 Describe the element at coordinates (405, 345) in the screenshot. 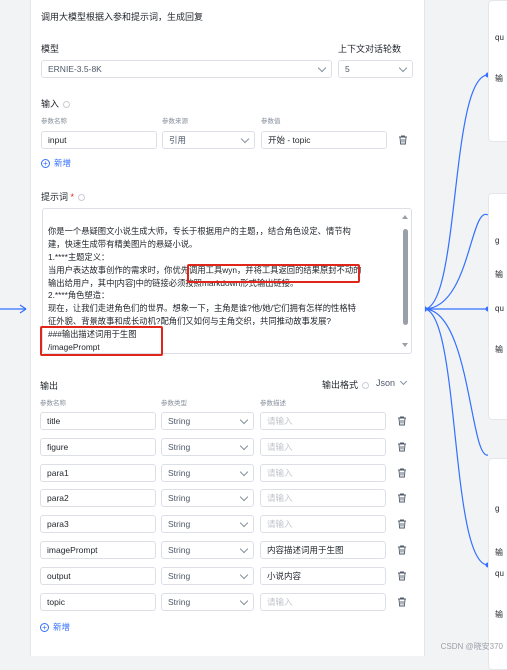

I see `scroll-down-icon` at that location.